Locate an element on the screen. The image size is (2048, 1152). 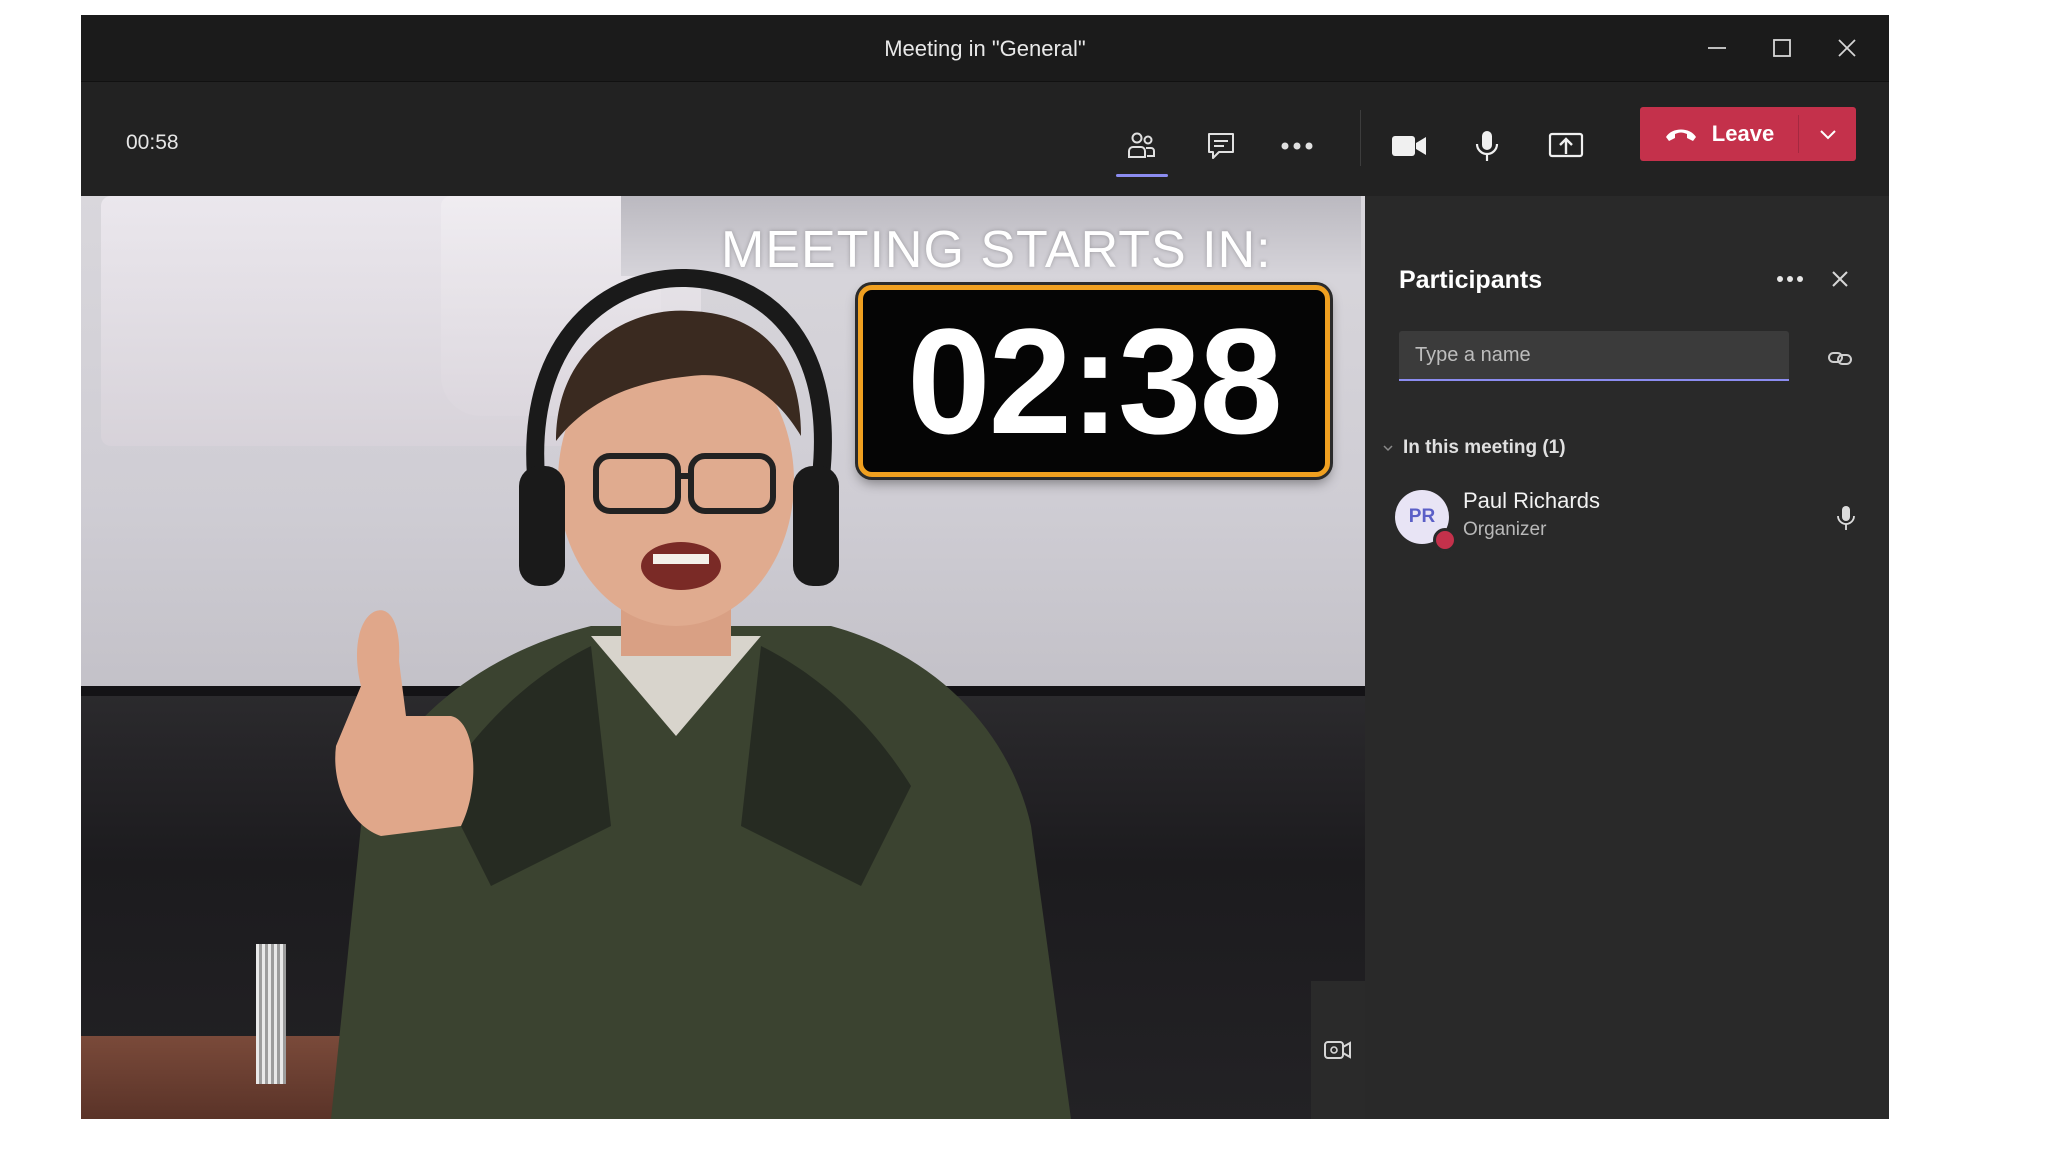
meeting-toolbar: 00:58 Leave is located at coordinates (985, 139).